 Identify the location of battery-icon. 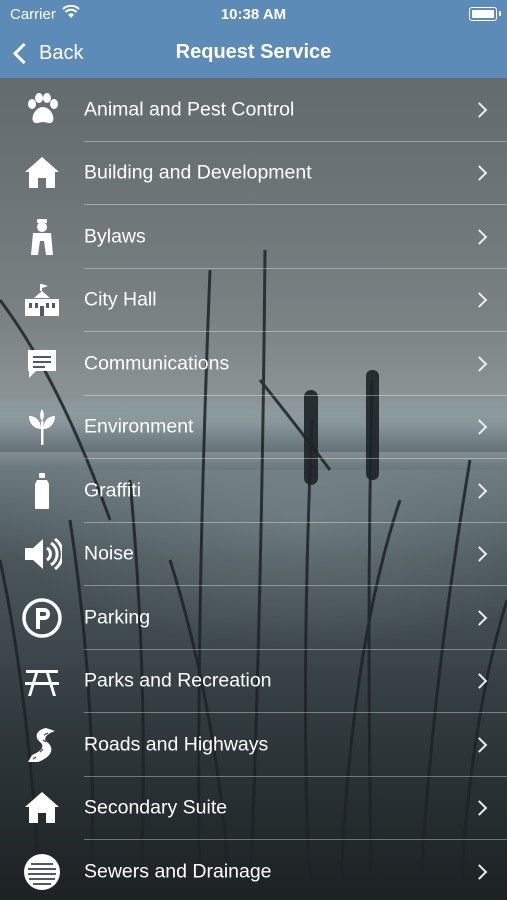
(485, 14).